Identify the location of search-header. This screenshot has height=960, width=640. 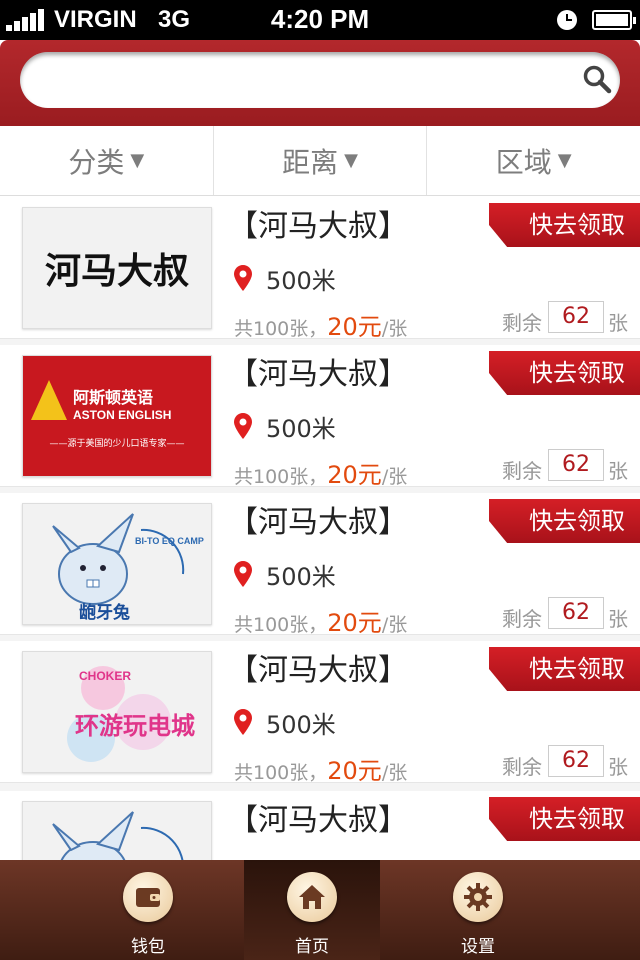
(320, 83).